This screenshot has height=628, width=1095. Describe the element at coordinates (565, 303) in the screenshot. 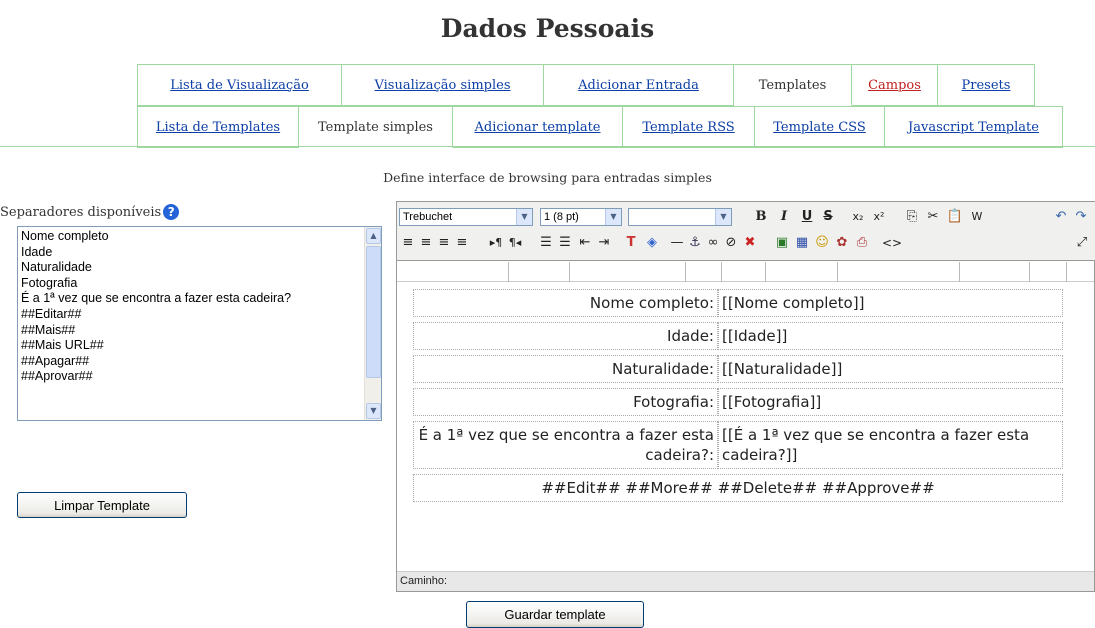

I see `field-label: Nome completo:` at that location.